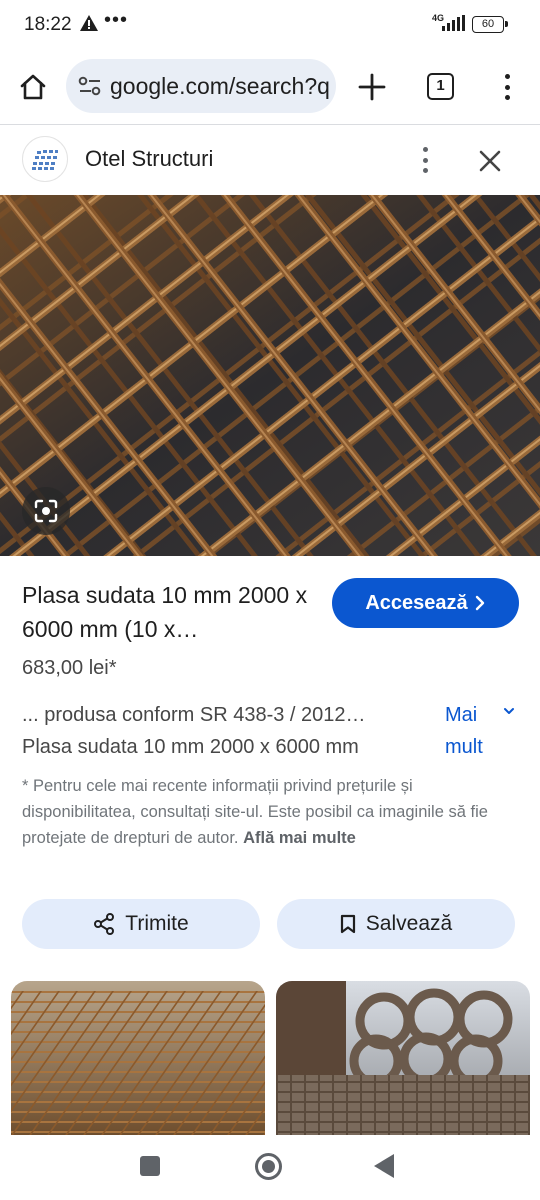 Image resolution: width=540 pixels, height=1200 pixels. Describe the element at coordinates (90, 86) in the screenshot. I see `tune-icon` at that location.